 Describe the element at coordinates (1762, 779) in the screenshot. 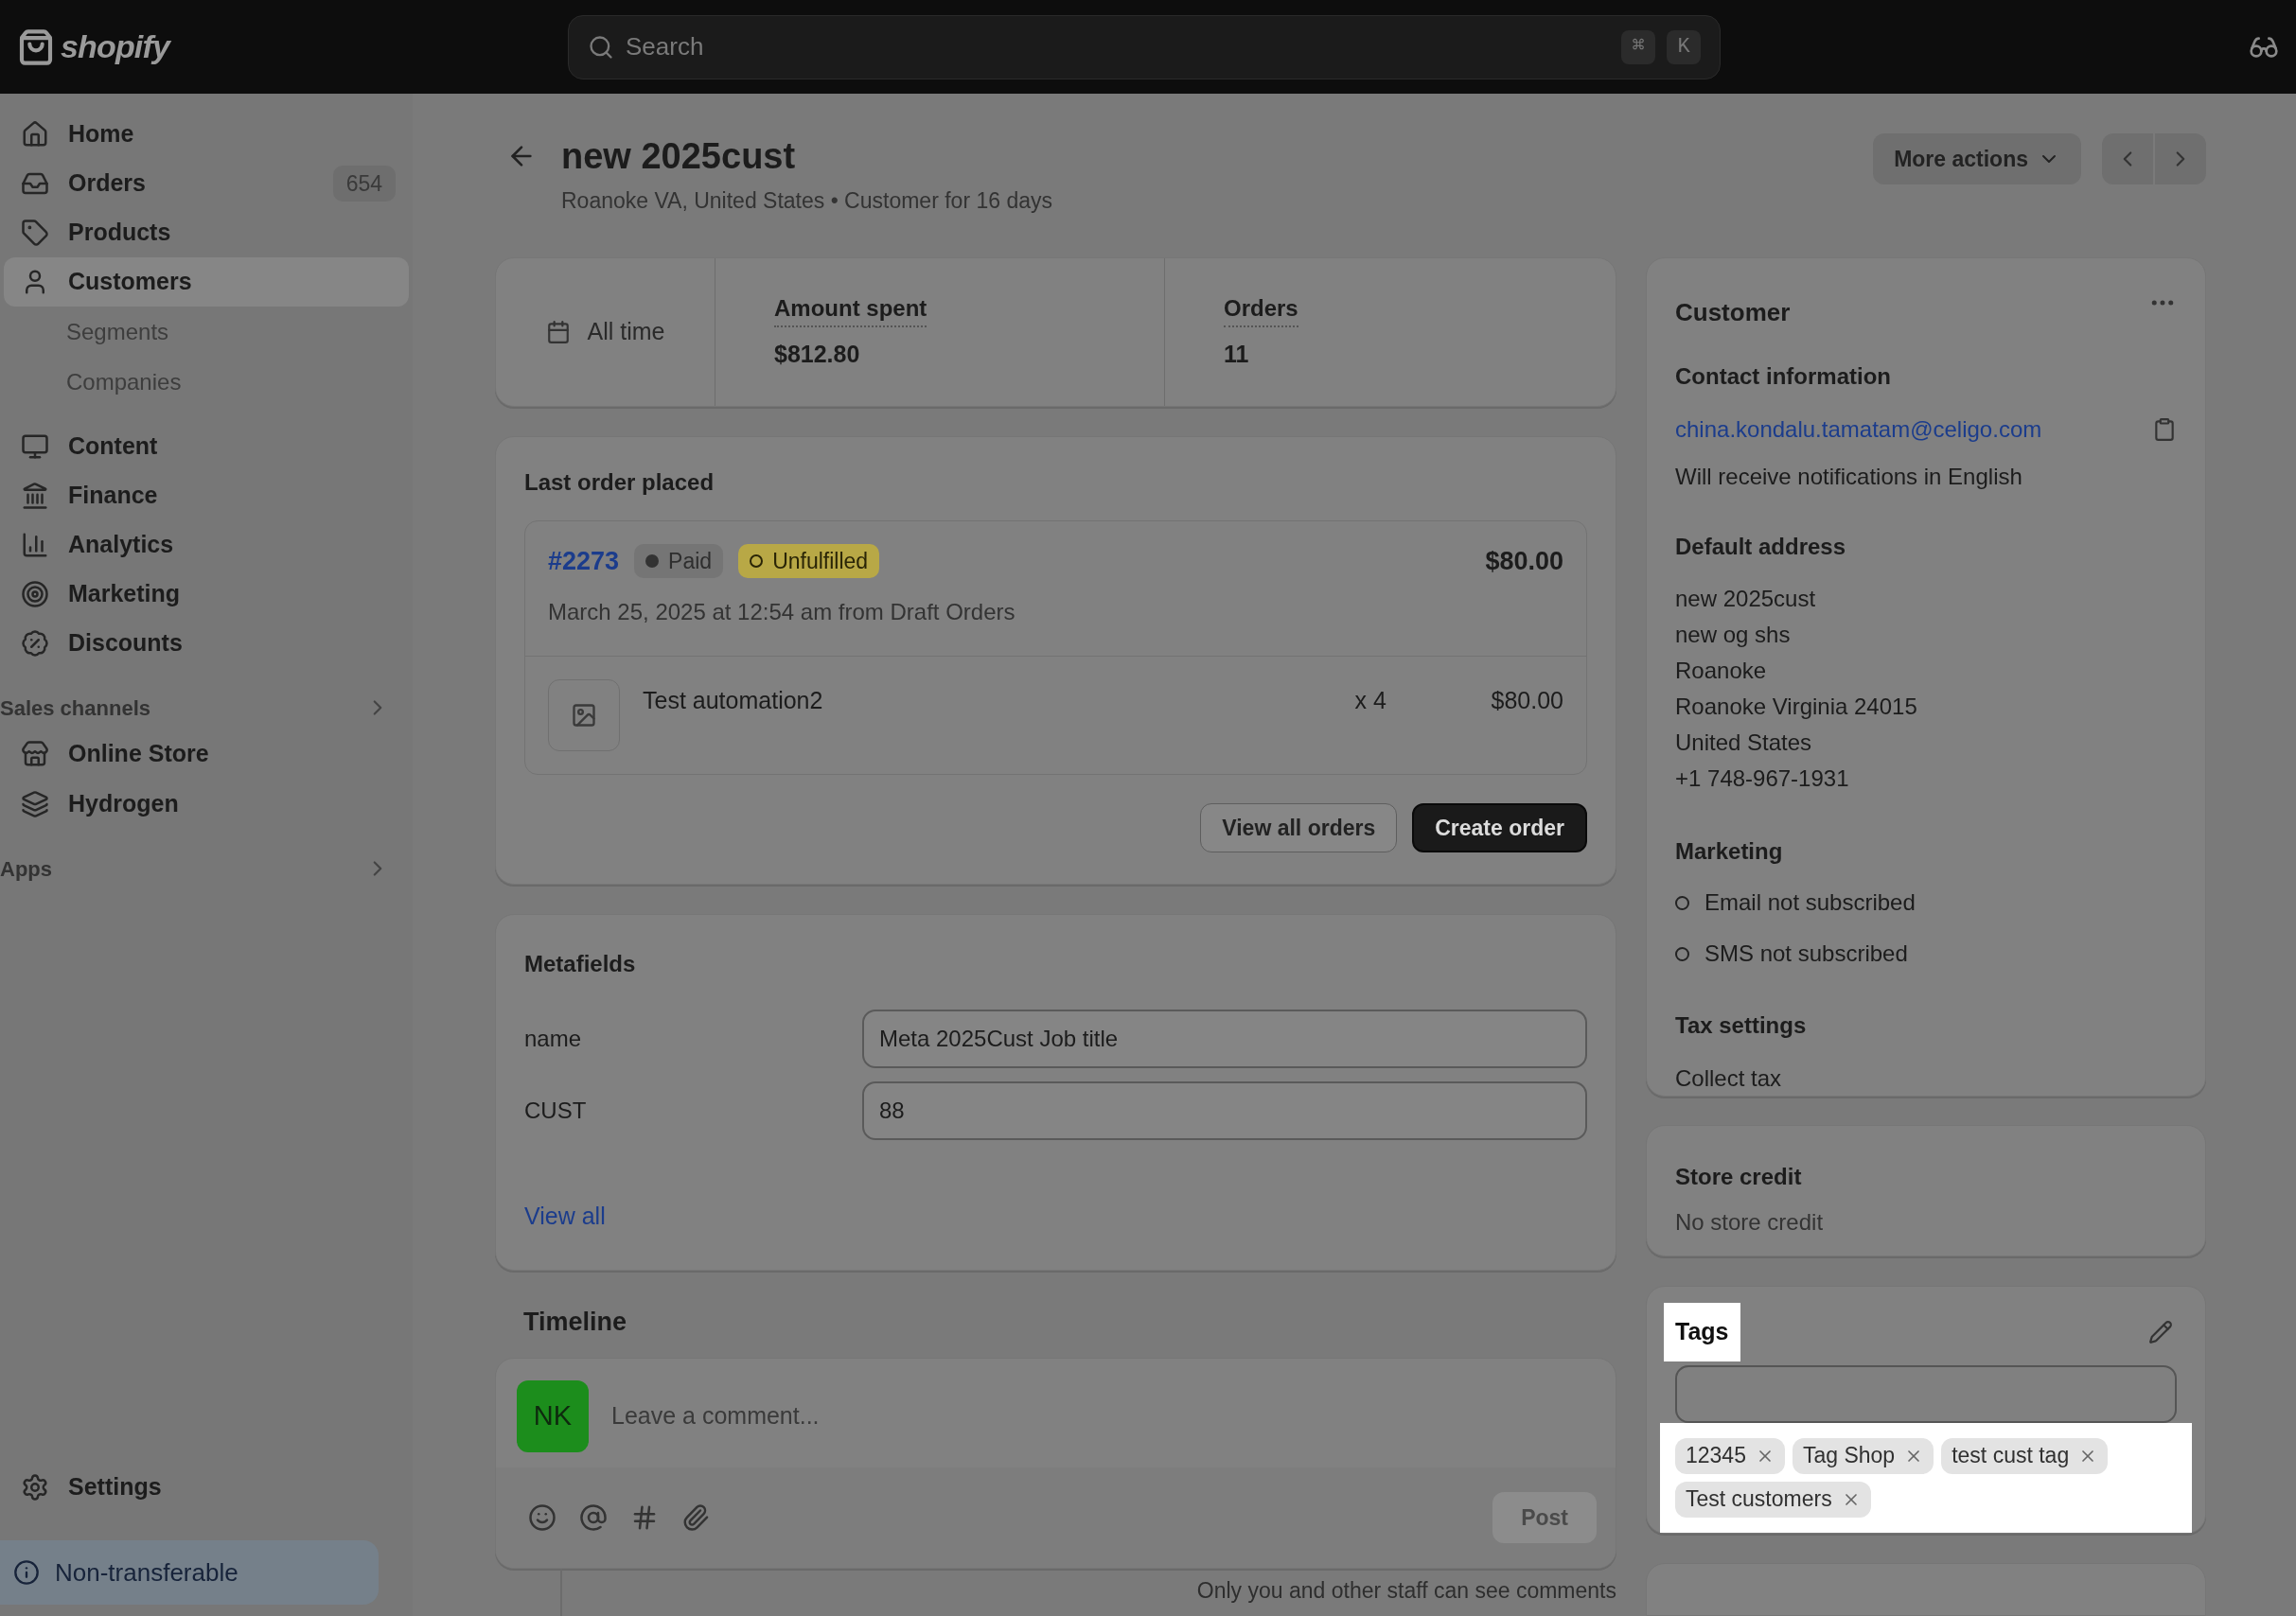

I see `address-line: +1 748-967-1931` at that location.